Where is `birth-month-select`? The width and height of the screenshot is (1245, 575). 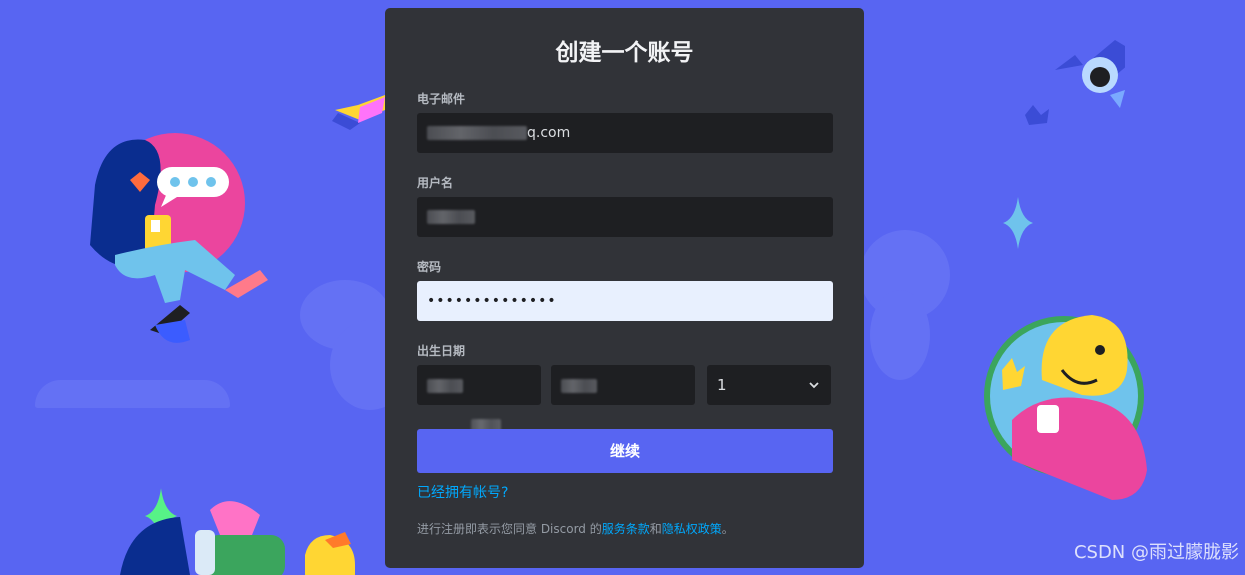
birth-month-select is located at coordinates (623, 385).